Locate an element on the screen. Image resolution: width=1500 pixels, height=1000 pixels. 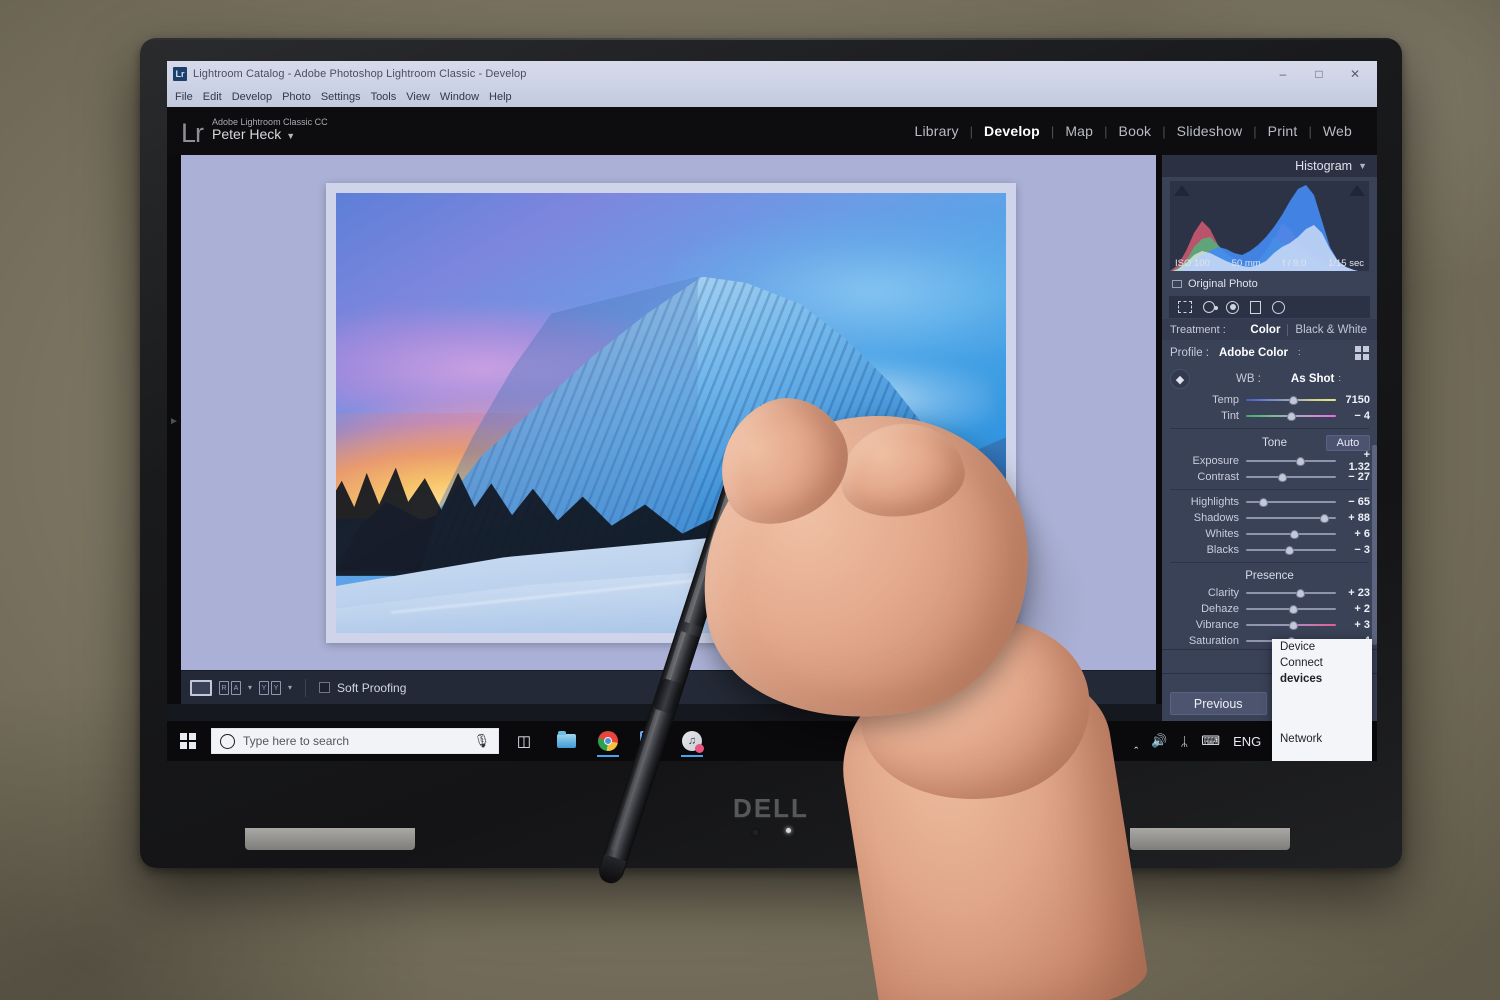
chrome-button is located at coordinates (608, 741).